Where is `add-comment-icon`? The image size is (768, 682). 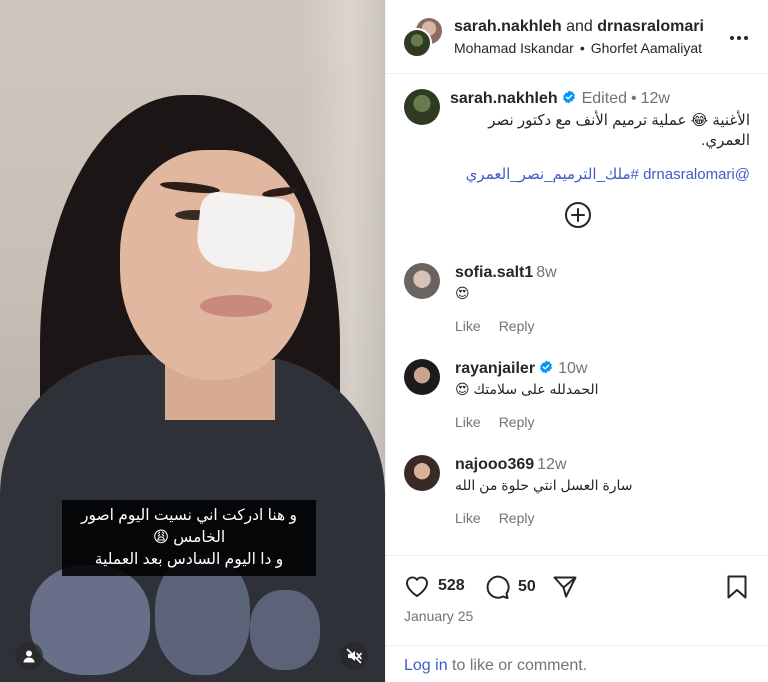 add-comment-icon is located at coordinates (578, 215).